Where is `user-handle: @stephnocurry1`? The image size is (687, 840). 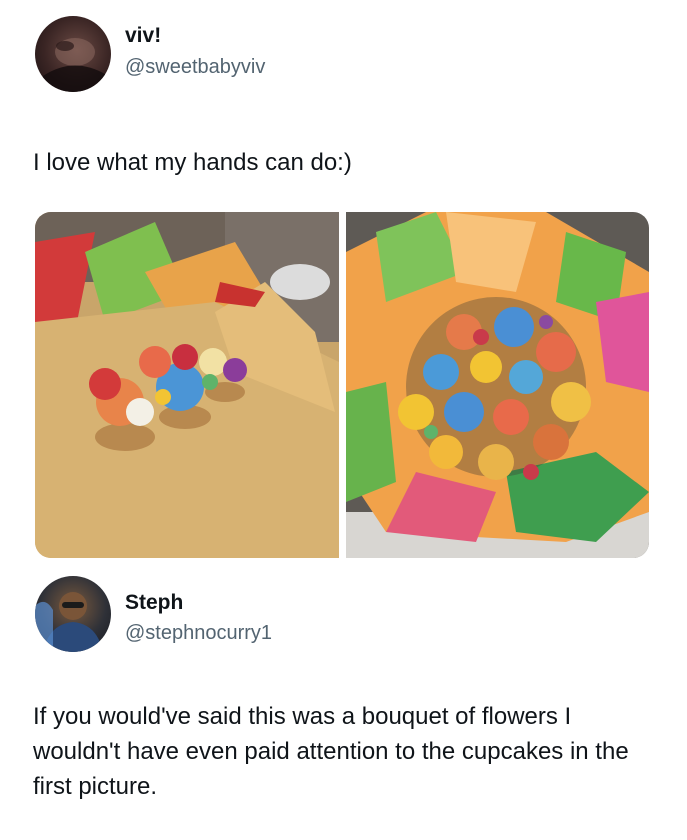
user-handle: @stephnocurry1 is located at coordinates (198, 633).